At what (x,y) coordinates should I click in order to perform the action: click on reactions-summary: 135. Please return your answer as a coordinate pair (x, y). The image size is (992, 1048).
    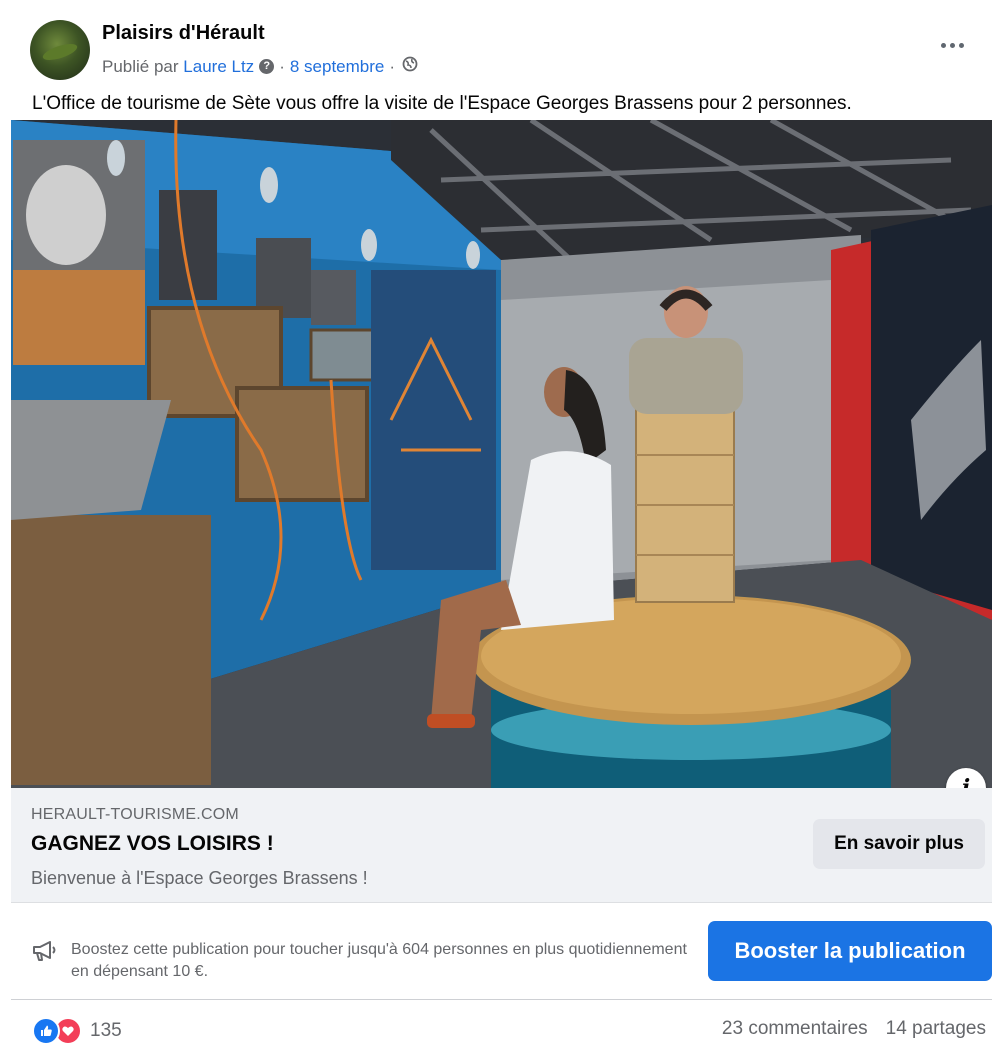
    Looking at the image, I should click on (77, 1031).